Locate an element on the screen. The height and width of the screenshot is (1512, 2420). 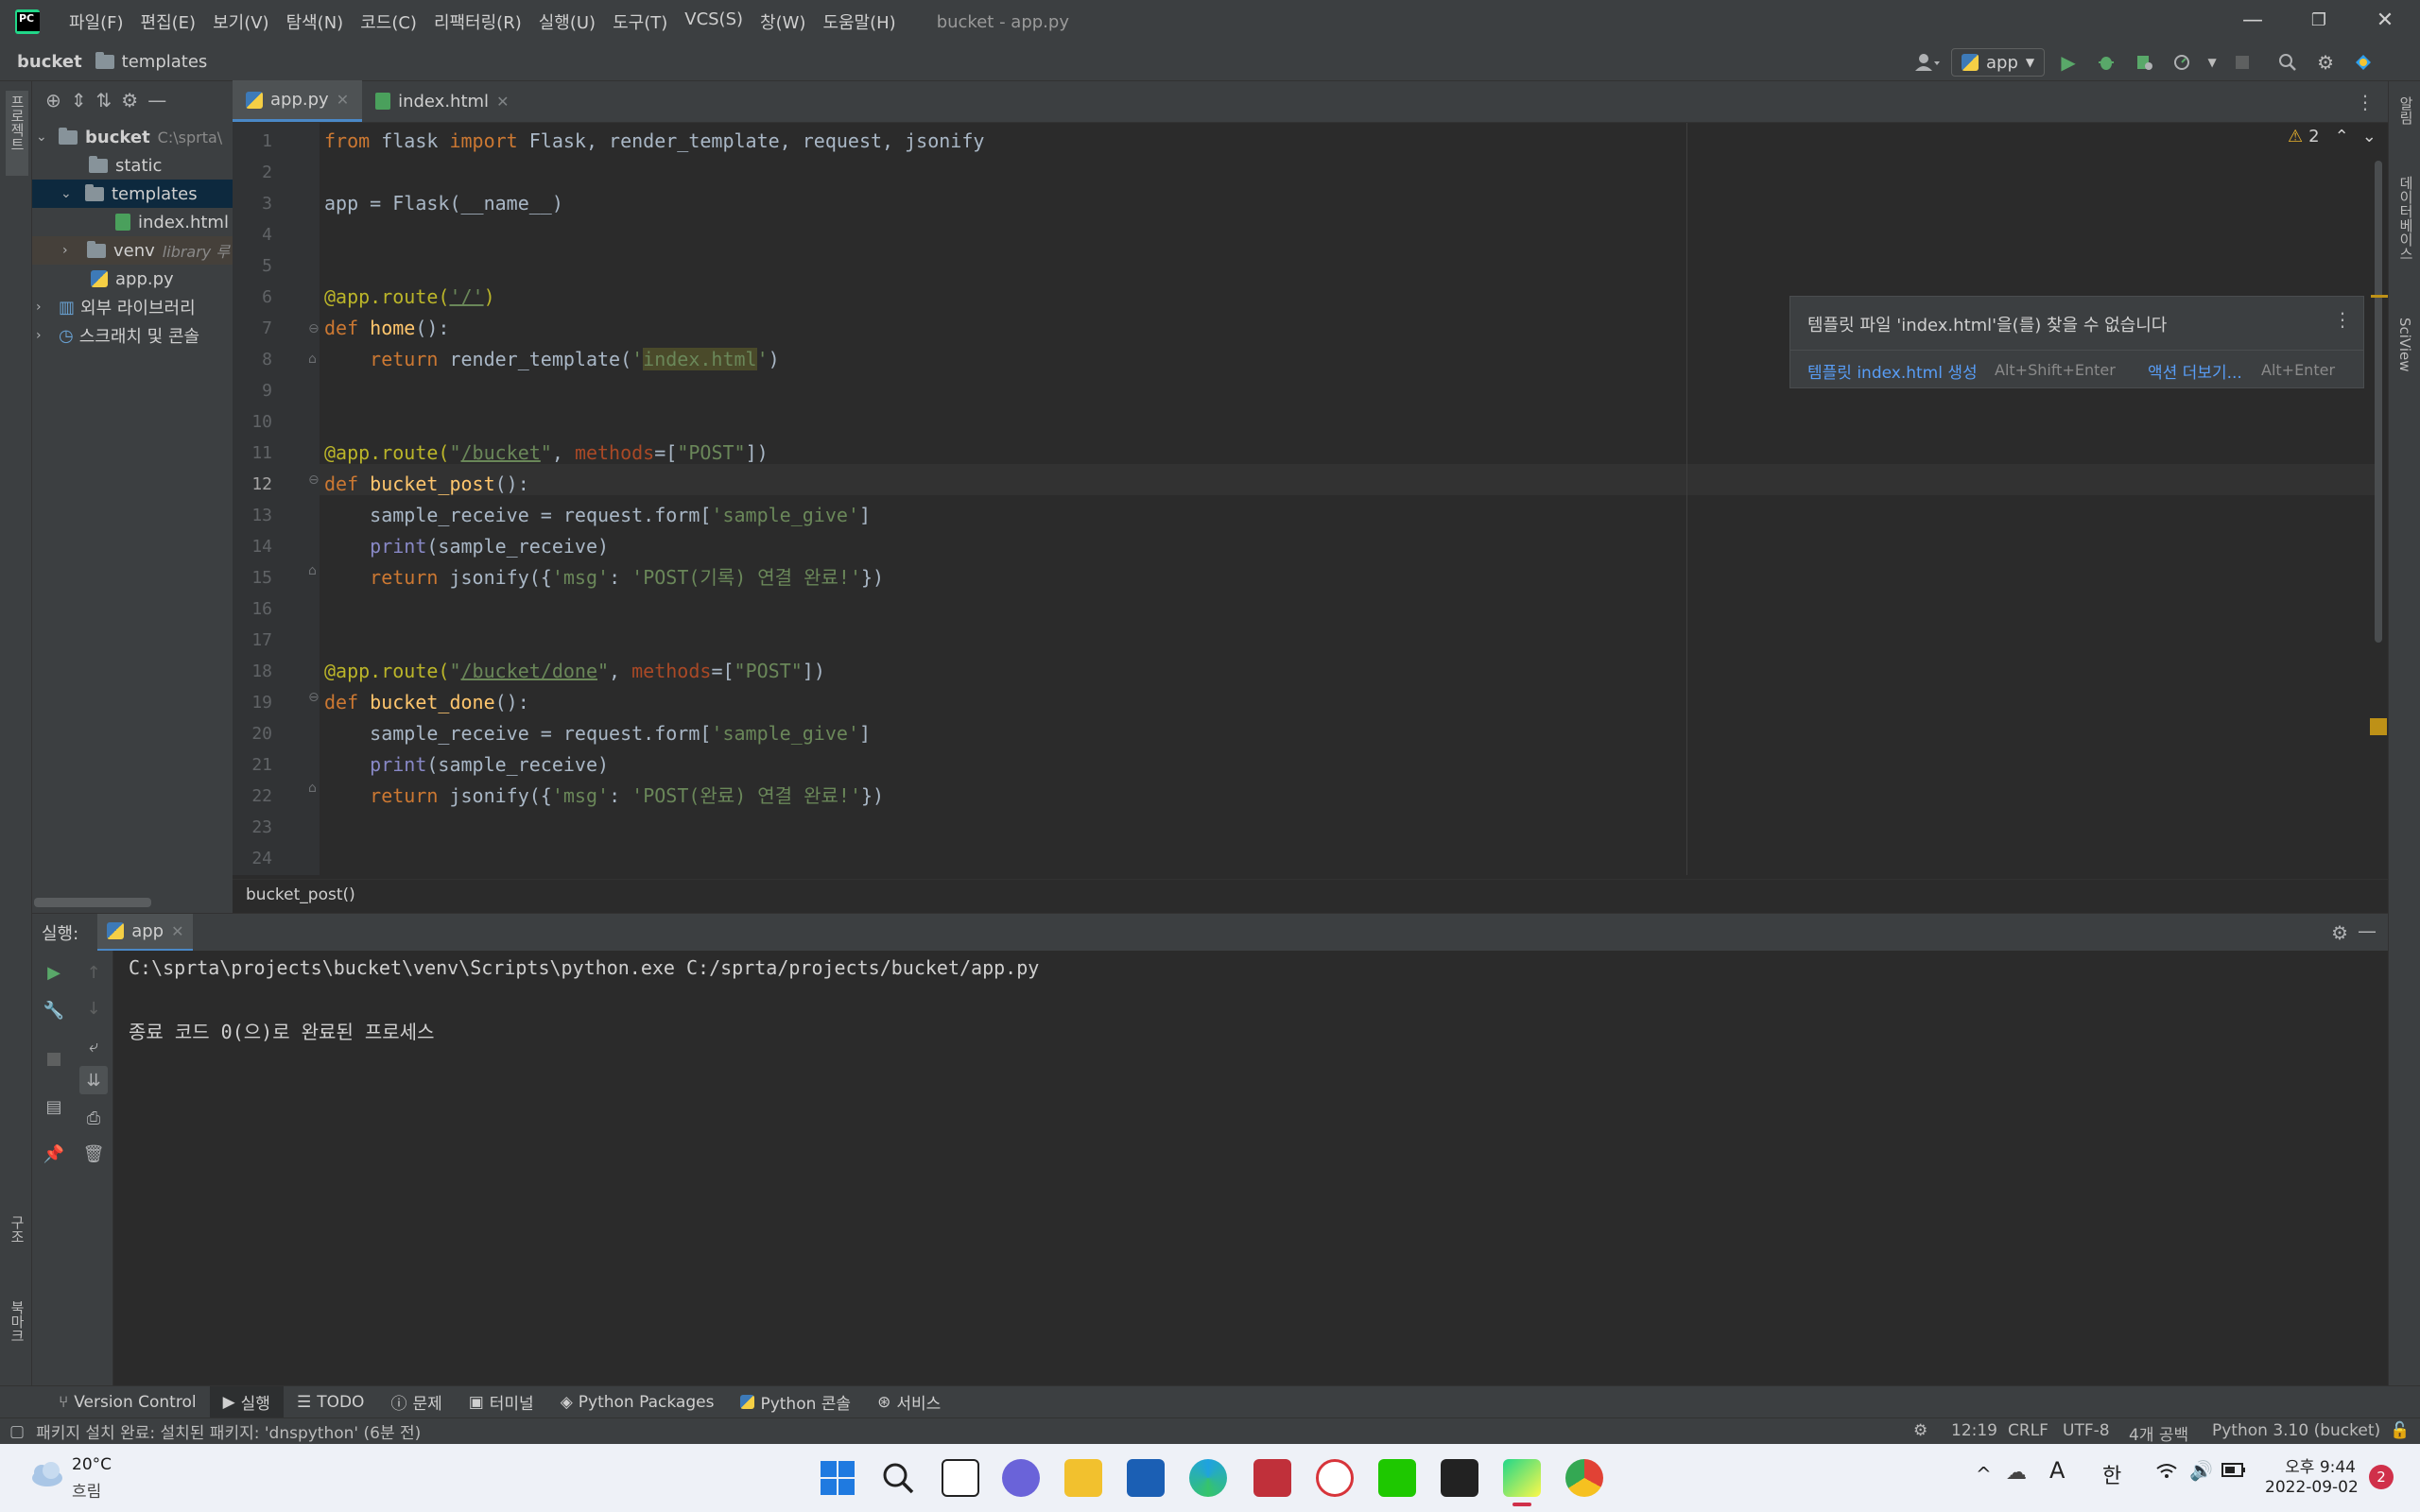
vertical-scrollbar is located at coordinates (2378, 402).